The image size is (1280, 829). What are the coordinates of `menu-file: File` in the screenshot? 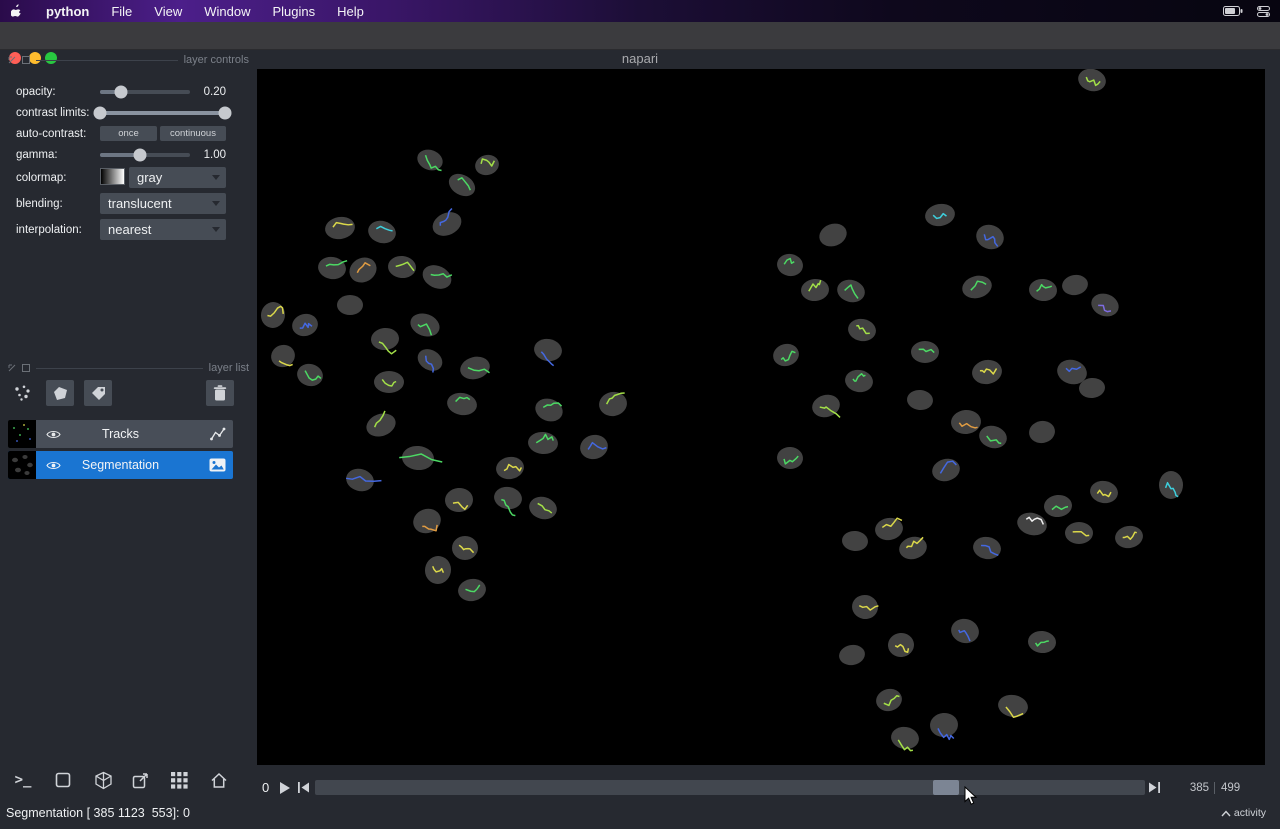 It's located at (121, 11).